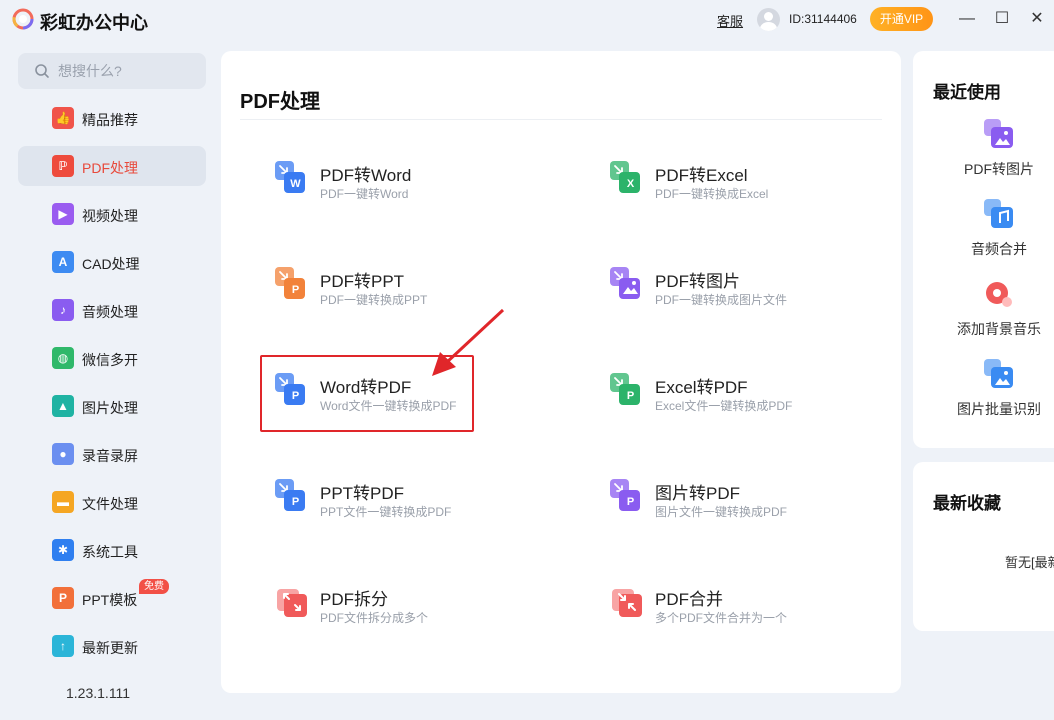  I want to click on pdf-to-excel-icon: X, so click(627, 178).